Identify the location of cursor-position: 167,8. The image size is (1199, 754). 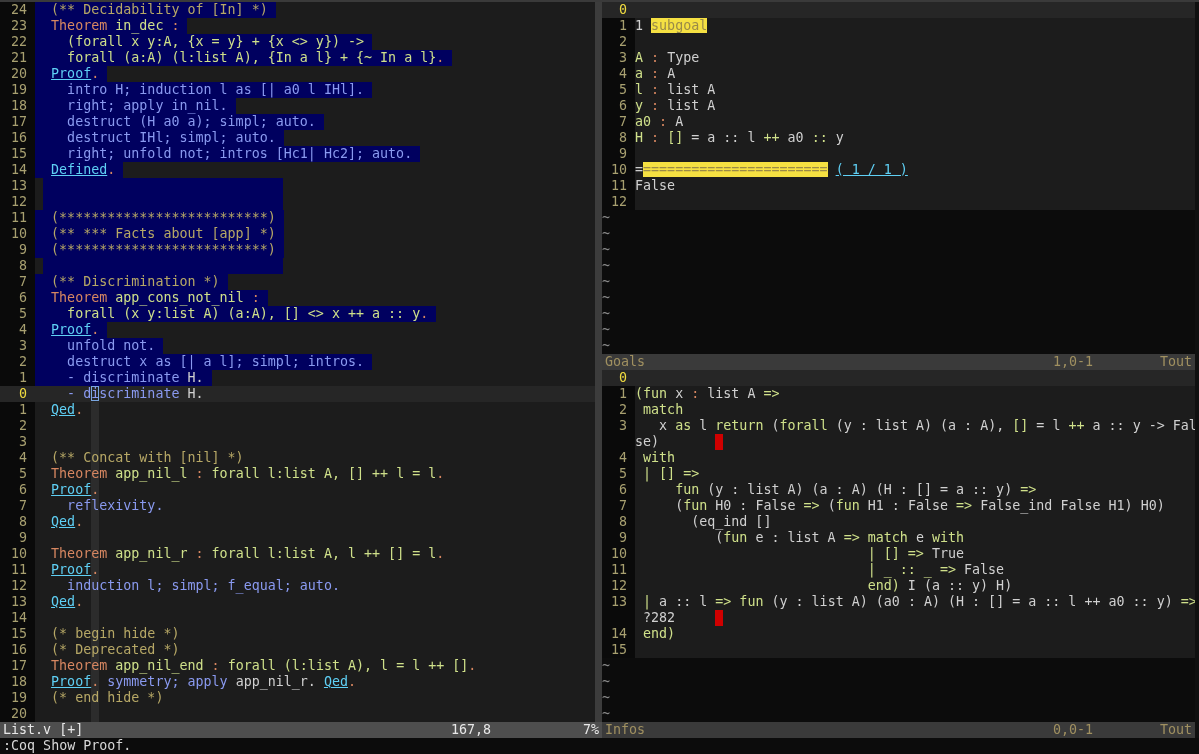
(472, 730).